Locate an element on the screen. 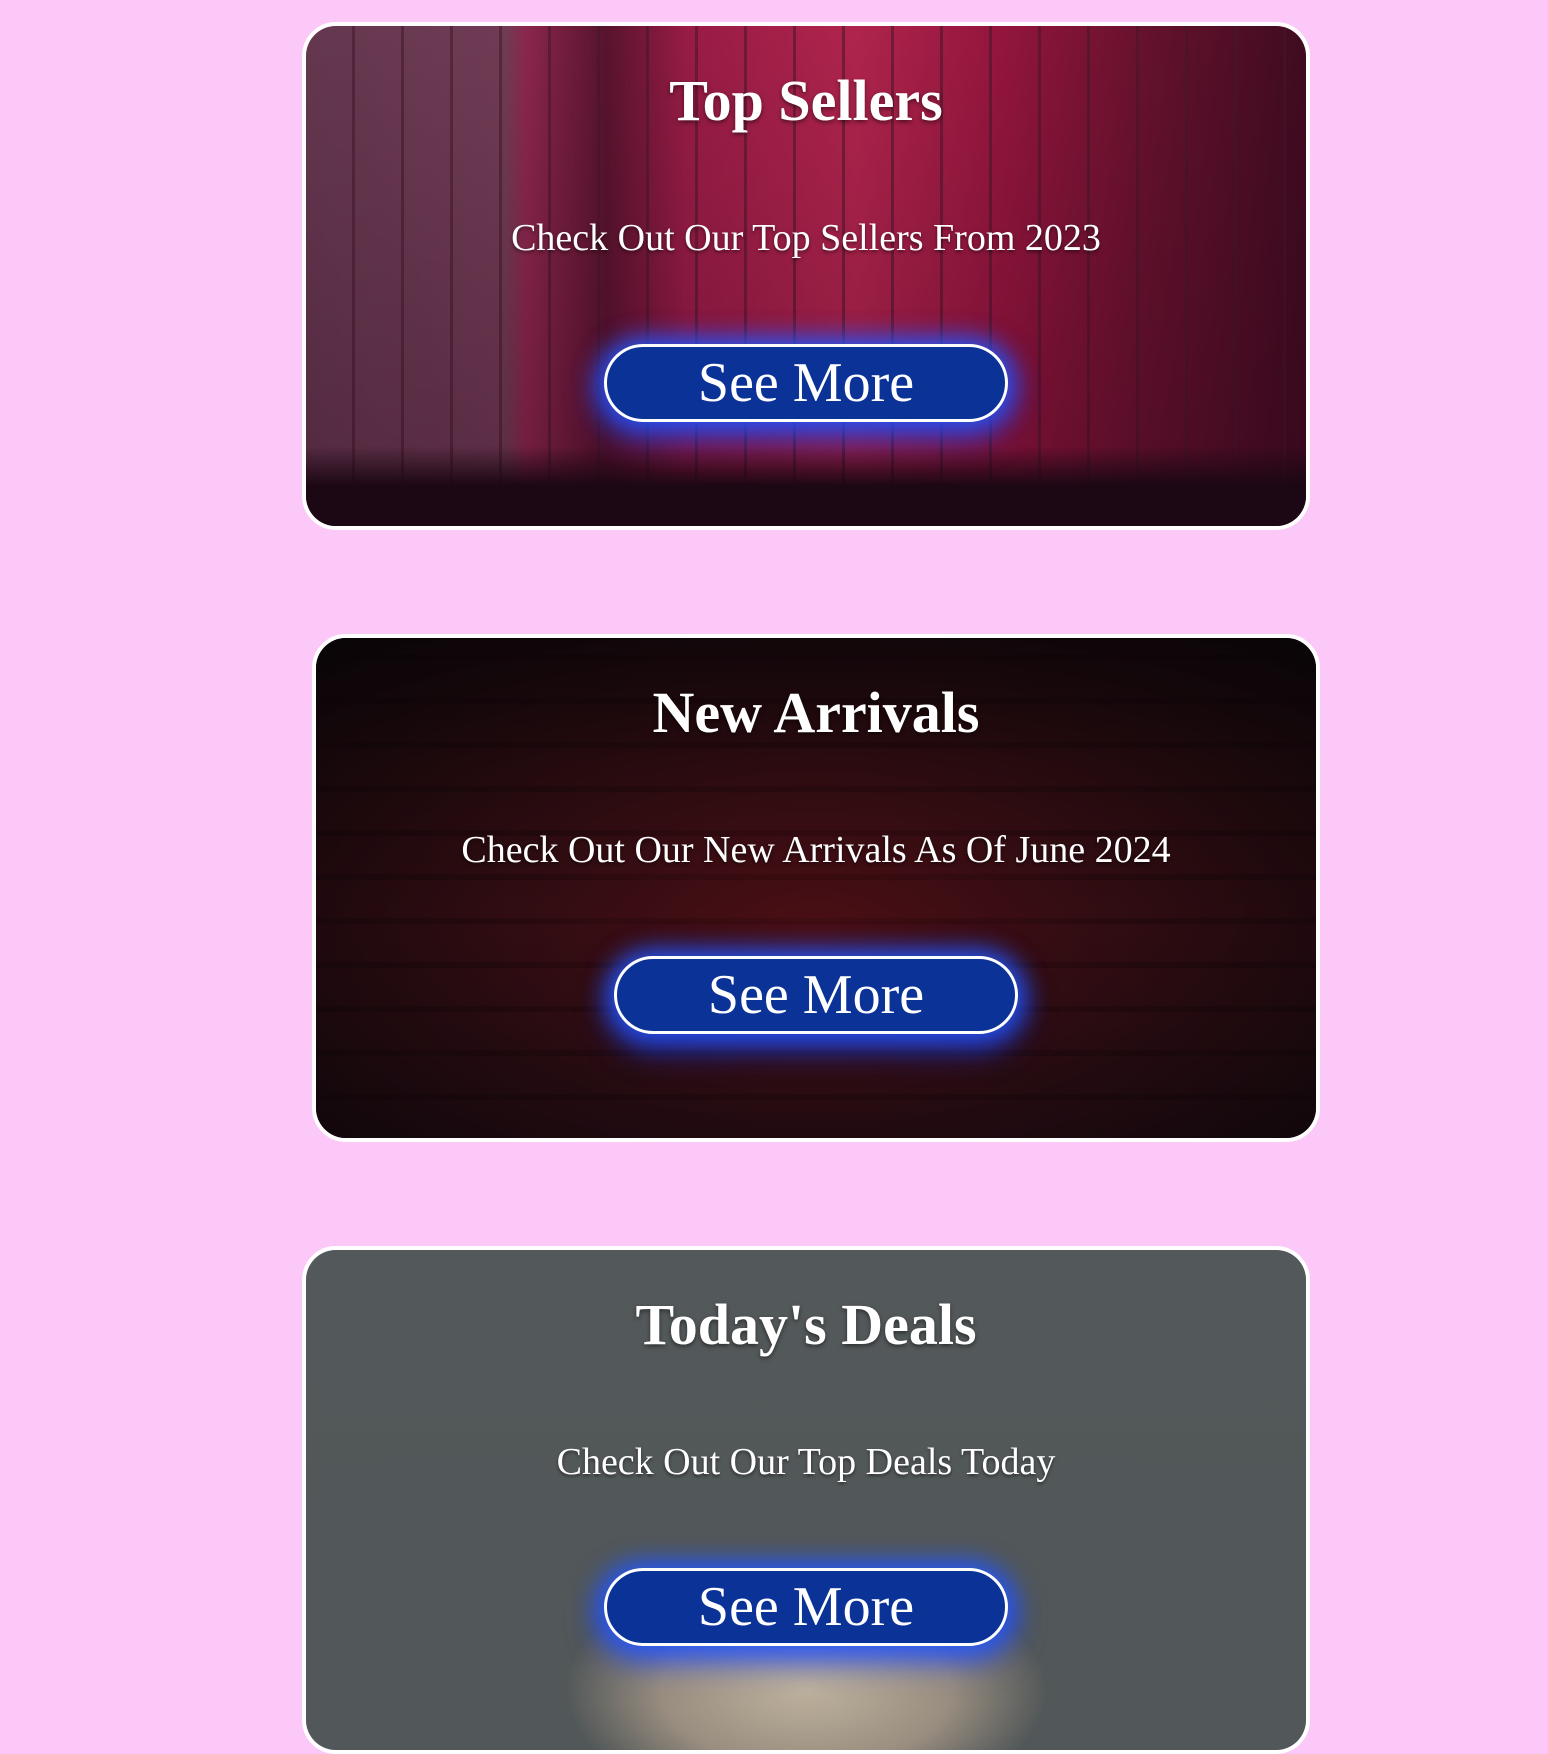 This screenshot has height=1754, width=1548. card-subtitle: Check Out Our Top Sellers From 2023 is located at coordinates (806, 238).